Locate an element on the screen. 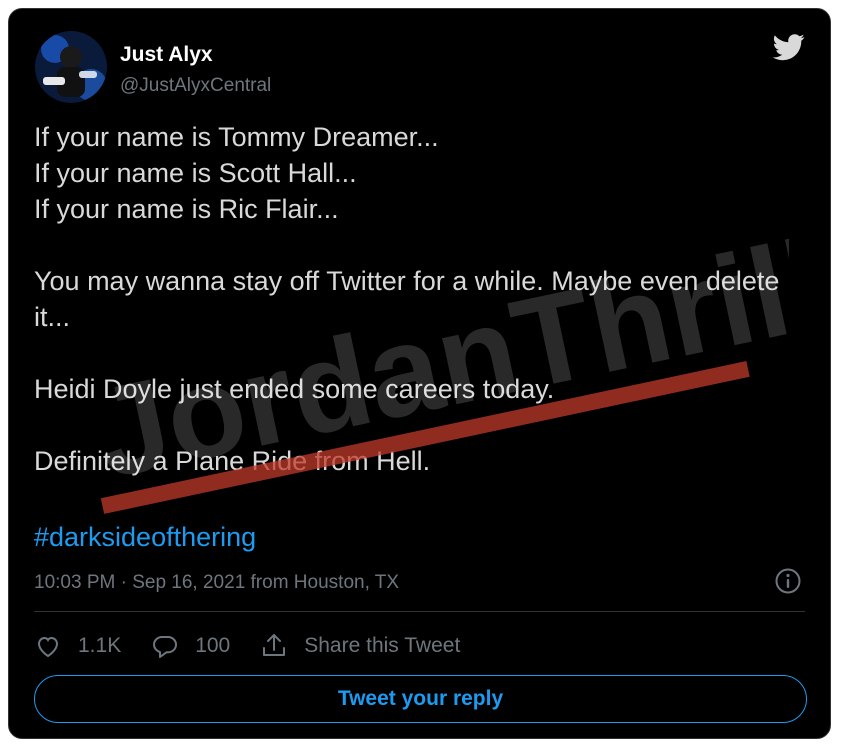 This screenshot has width=841, height=747. info-icon is located at coordinates (788, 581).